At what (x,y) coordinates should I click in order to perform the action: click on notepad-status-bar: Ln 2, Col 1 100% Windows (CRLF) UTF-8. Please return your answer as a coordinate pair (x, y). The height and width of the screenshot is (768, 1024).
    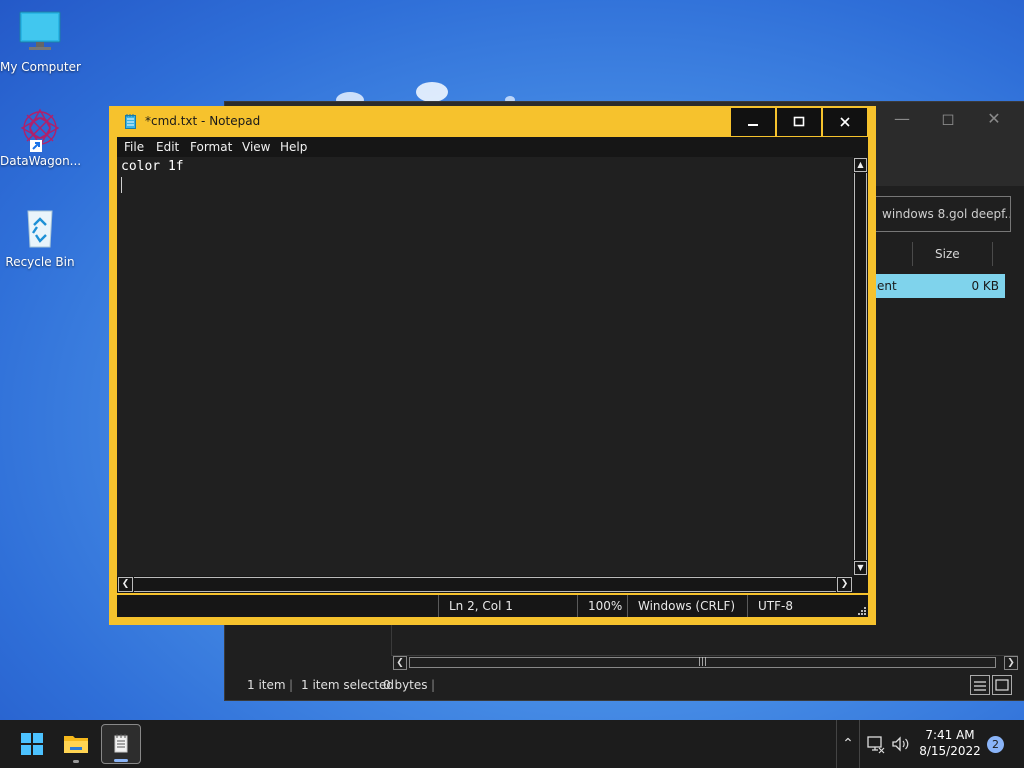
    Looking at the image, I should click on (492, 606).